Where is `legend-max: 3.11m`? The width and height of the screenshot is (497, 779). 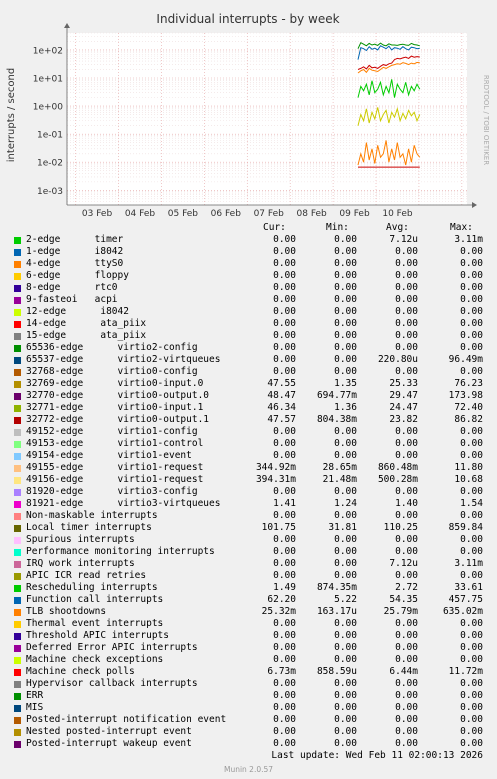 legend-max: 3.11m is located at coordinates (468, 239).